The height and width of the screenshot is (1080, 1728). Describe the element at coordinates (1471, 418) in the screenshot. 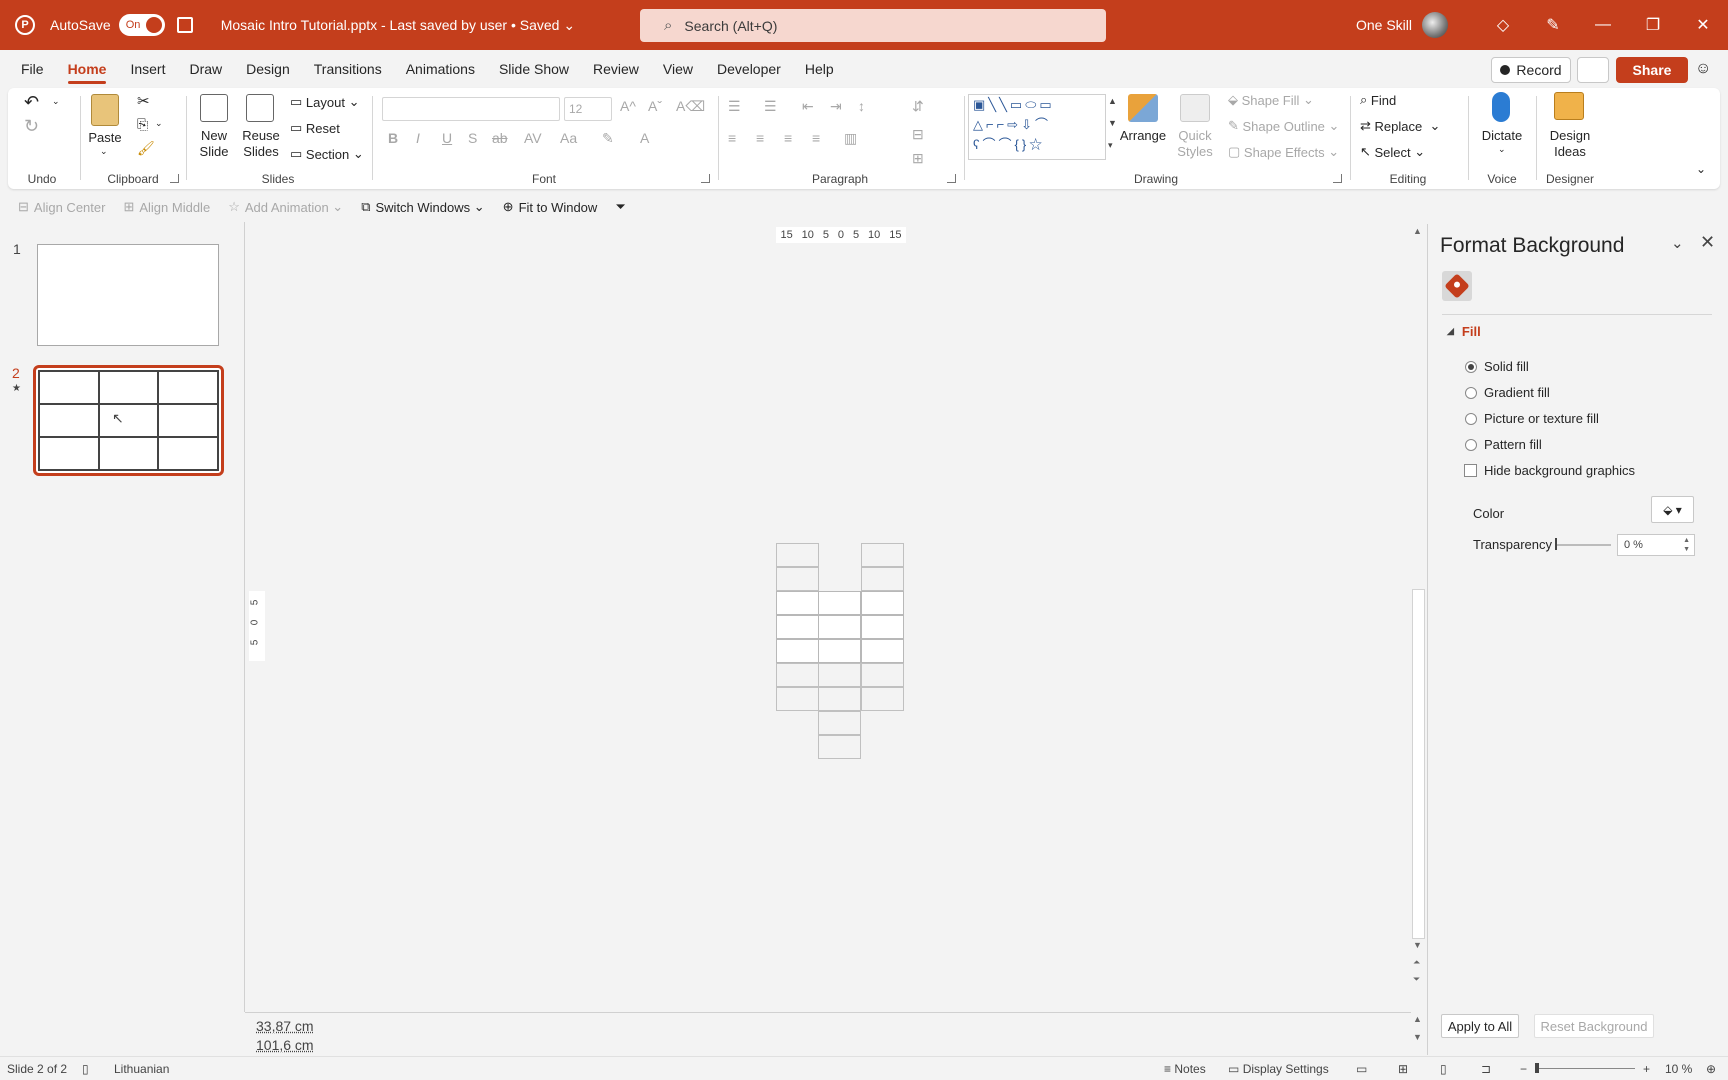

I see `picture-fill-radio` at that location.